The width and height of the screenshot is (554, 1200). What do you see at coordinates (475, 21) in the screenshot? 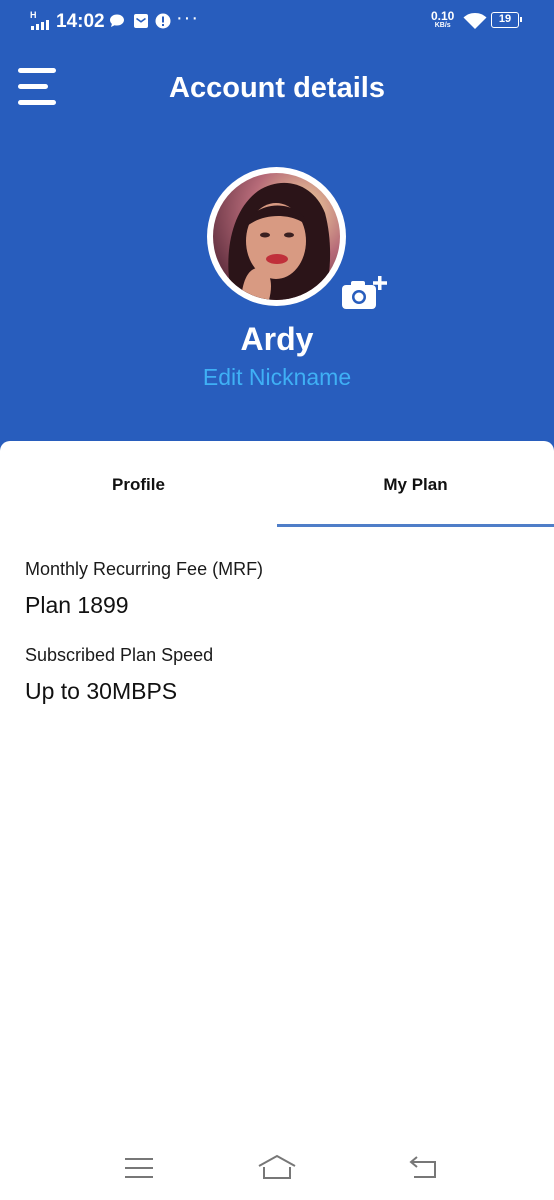
I see `wifi-icon` at bounding box center [475, 21].